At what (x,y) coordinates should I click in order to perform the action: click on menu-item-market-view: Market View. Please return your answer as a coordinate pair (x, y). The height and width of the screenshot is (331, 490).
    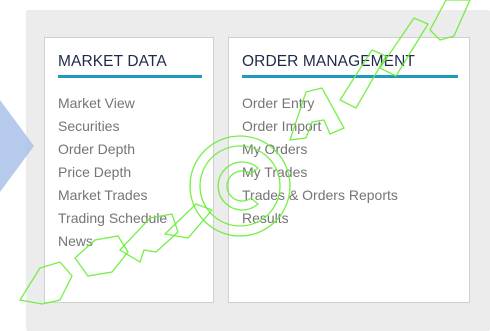
    Looking at the image, I should click on (112, 103).